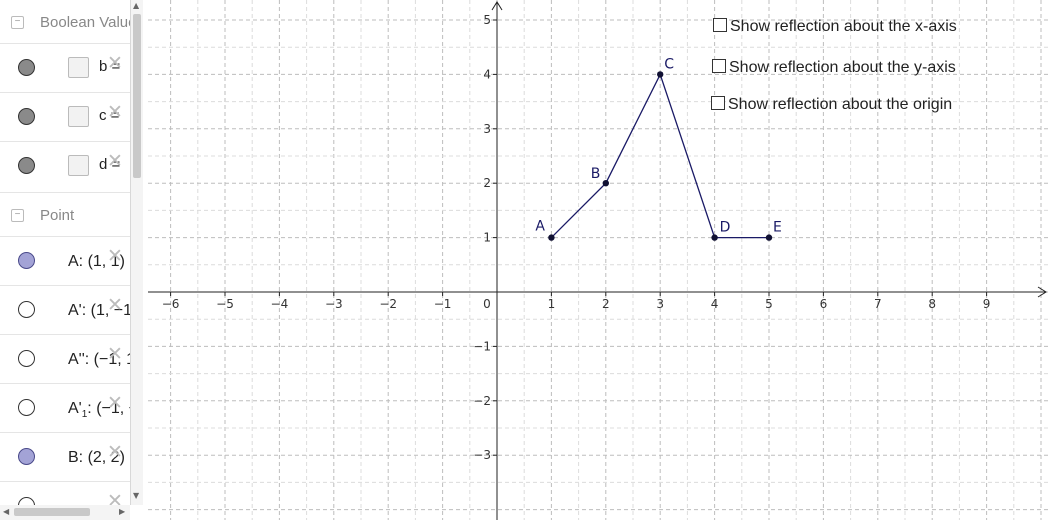  I want to click on list-item: b = ✕, so click(65, 67).